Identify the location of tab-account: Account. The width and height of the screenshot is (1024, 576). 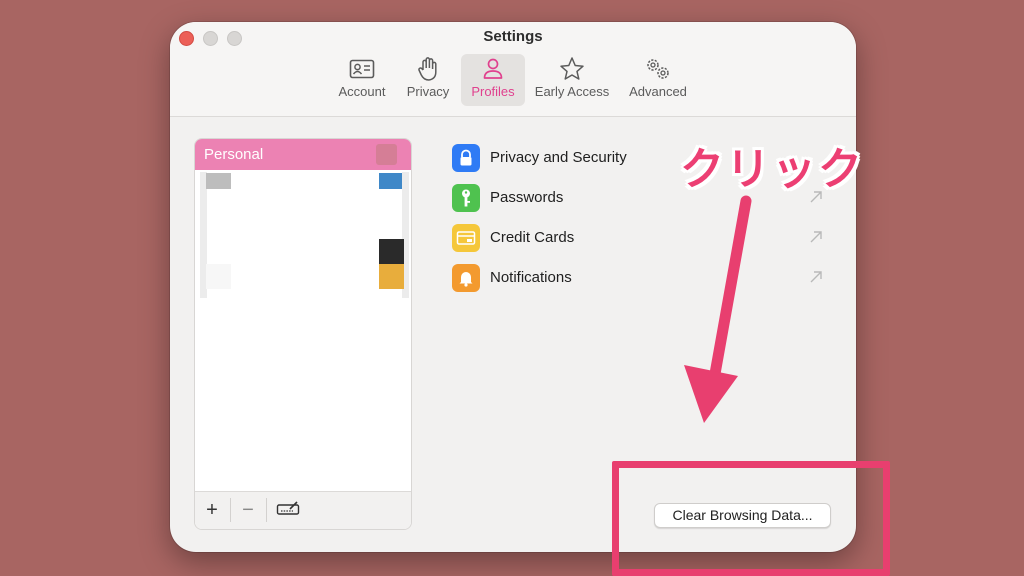
(362, 80).